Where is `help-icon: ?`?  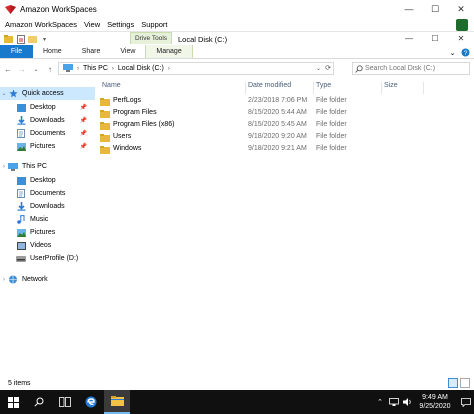
help-icon: ? is located at coordinates (465, 52).